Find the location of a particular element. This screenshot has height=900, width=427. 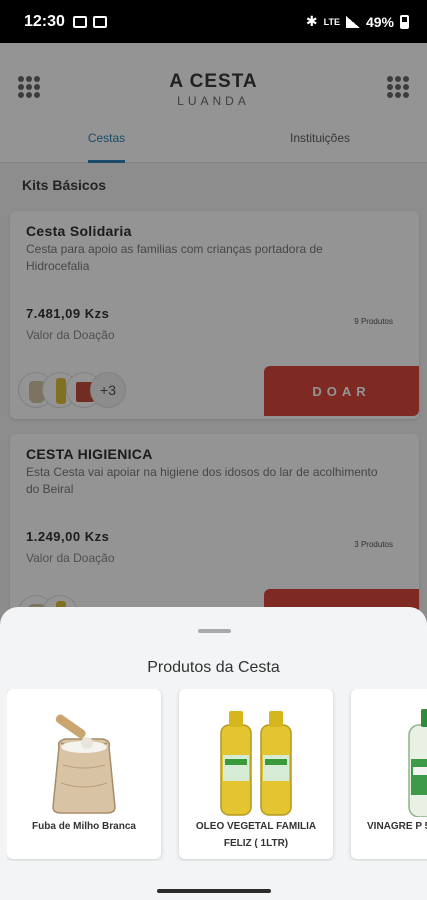

product-card: Fuba de Milho Branca is located at coordinates (84, 774).